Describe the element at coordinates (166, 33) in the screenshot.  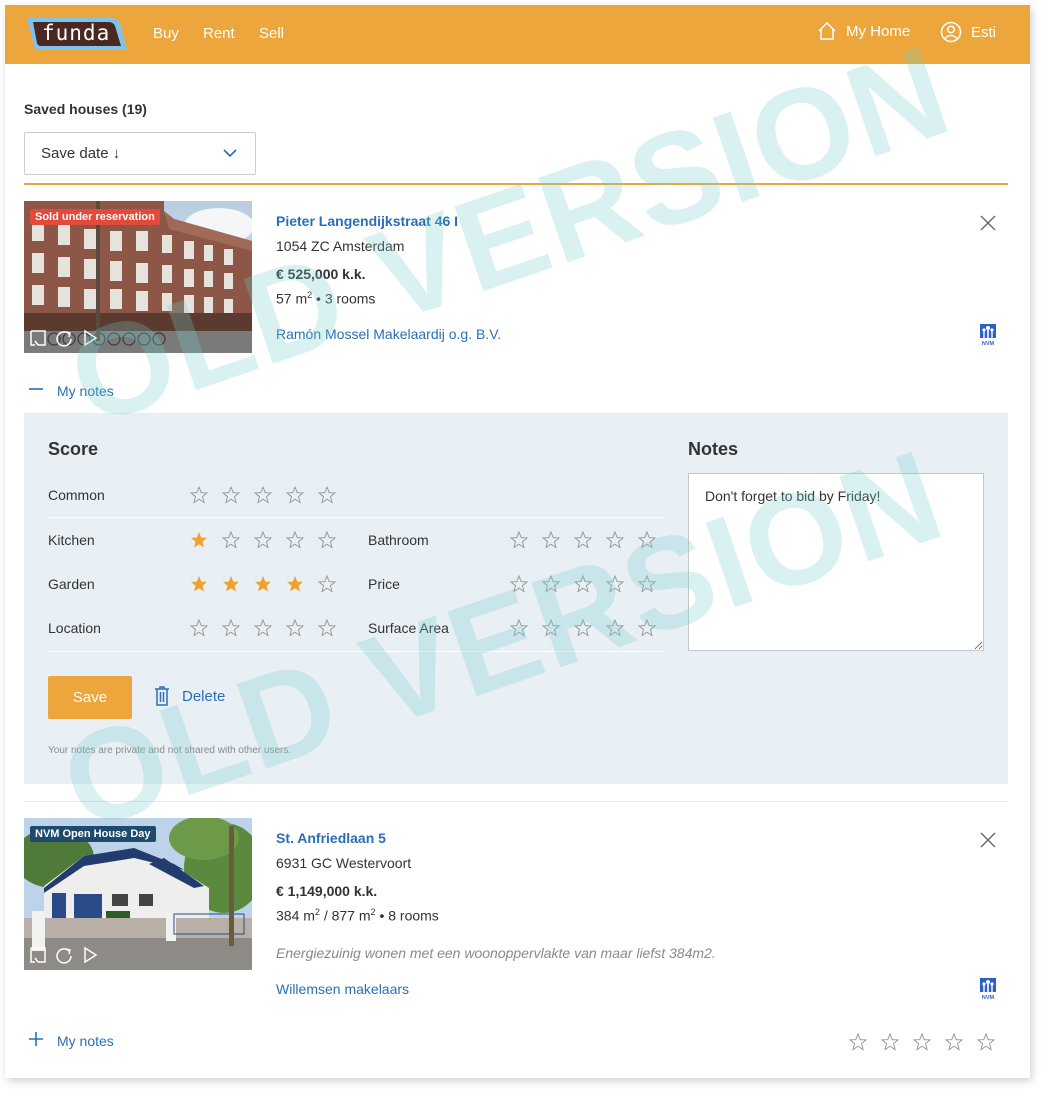
I see `nav-buy: Buy` at that location.